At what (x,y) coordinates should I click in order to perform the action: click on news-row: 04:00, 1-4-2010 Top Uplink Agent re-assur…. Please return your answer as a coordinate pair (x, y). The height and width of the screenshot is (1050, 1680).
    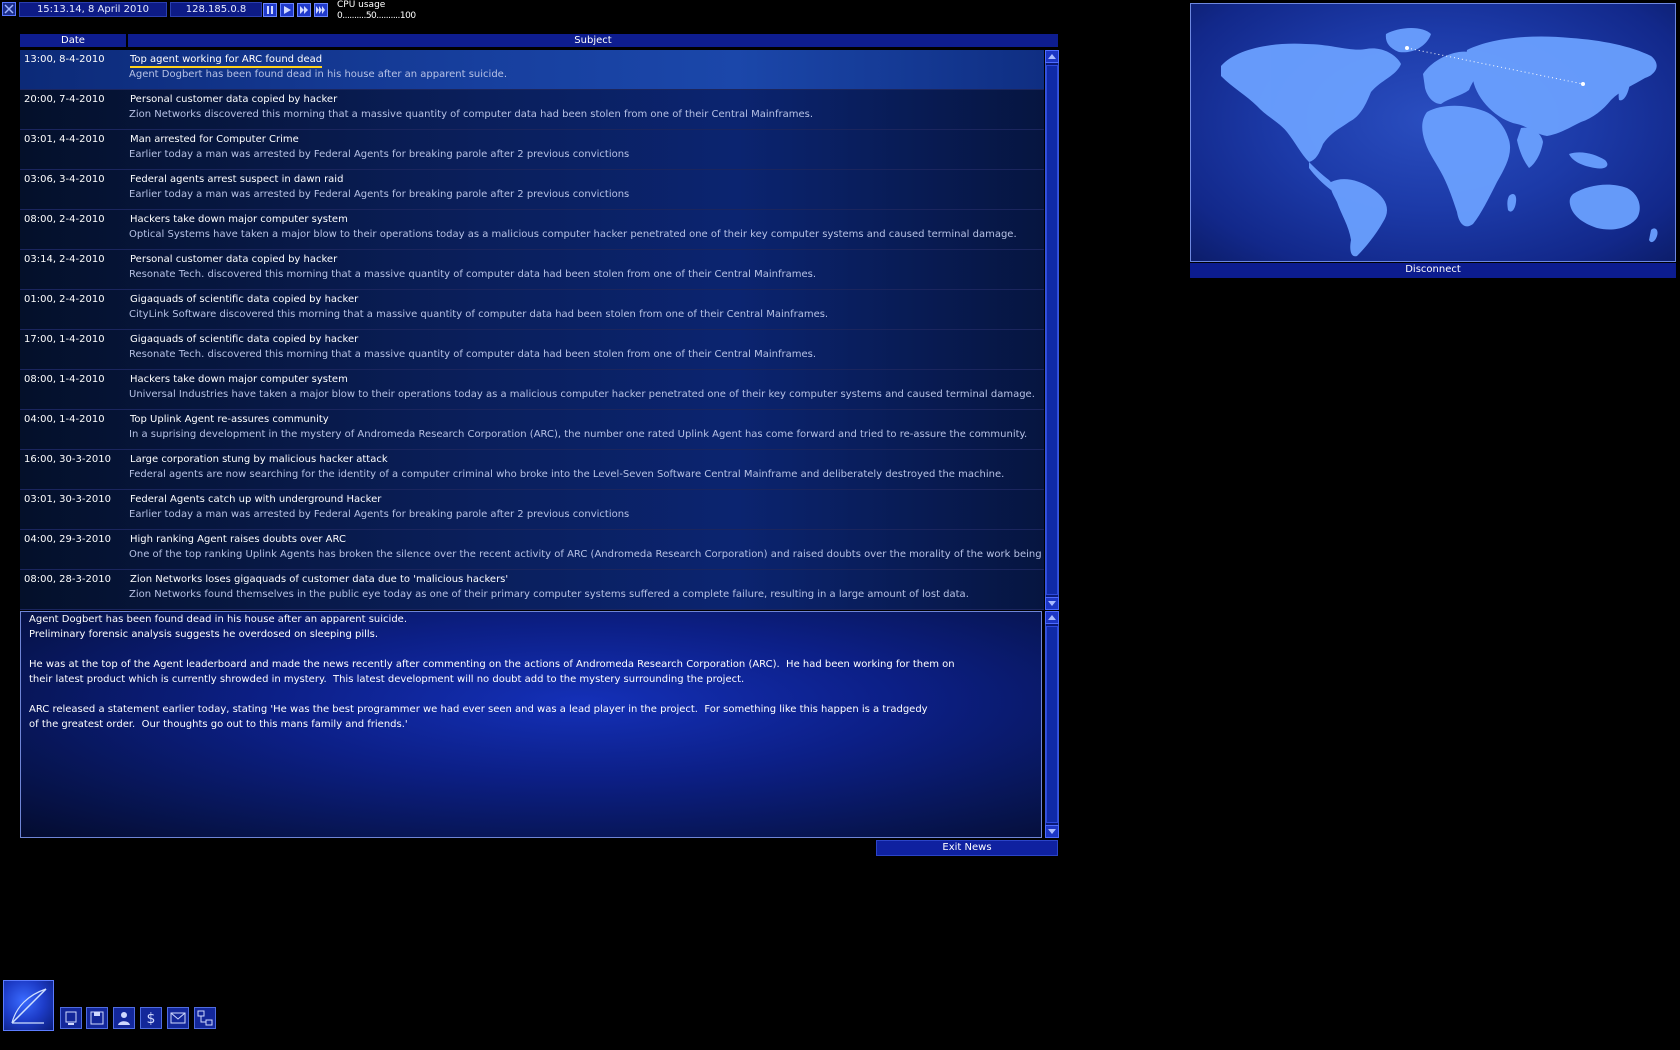
    Looking at the image, I should click on (532, 430).